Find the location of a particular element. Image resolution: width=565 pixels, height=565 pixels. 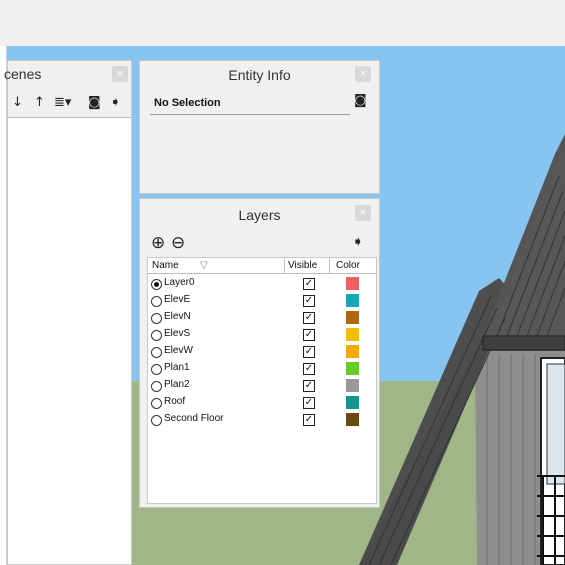

layer-name: Plan1 is located at coordinates (177, 367).